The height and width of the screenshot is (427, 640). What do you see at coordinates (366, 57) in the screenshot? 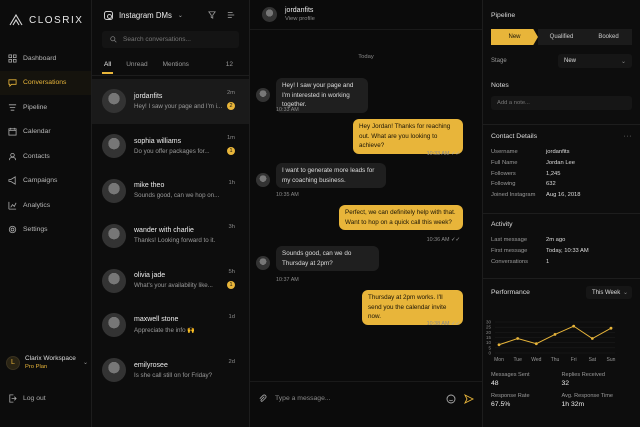
I see `day-separator: Today` at bounding box center [366, 57].